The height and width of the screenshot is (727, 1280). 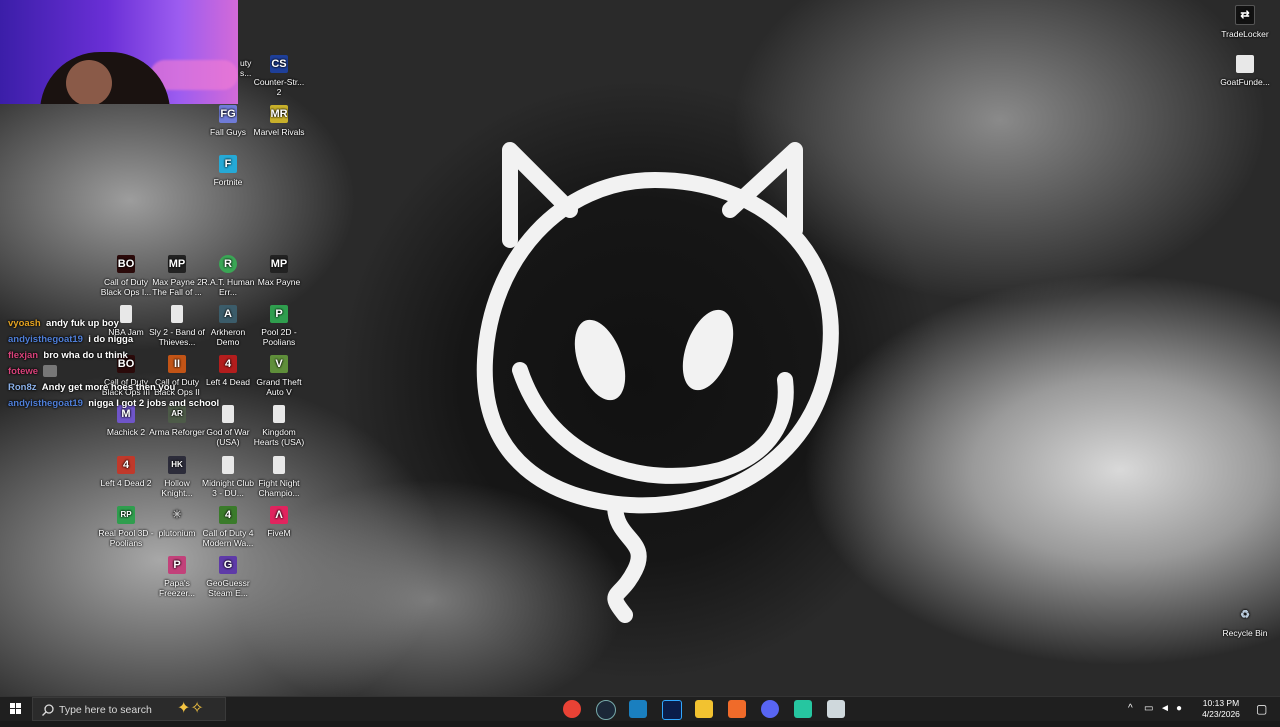 I want to click on desktop-icon-pool-2d: P Pool 2D - Poolians, so click(x=279, y=326).